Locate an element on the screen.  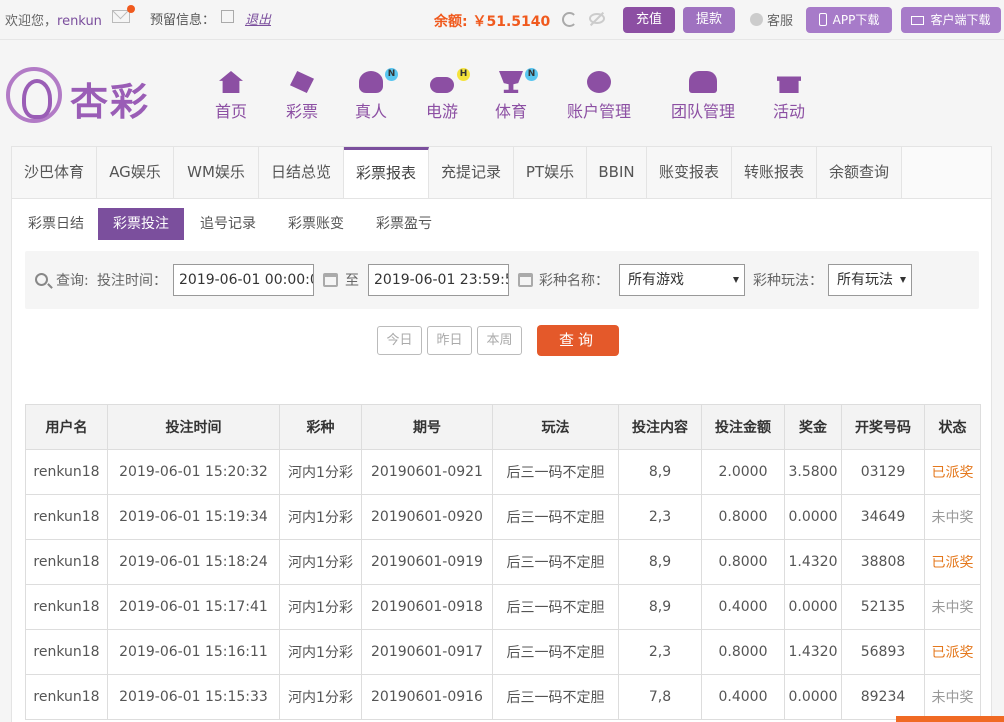
start-time-input: 2019-06-01 00:00:00 is located at coordinates (243, 280).